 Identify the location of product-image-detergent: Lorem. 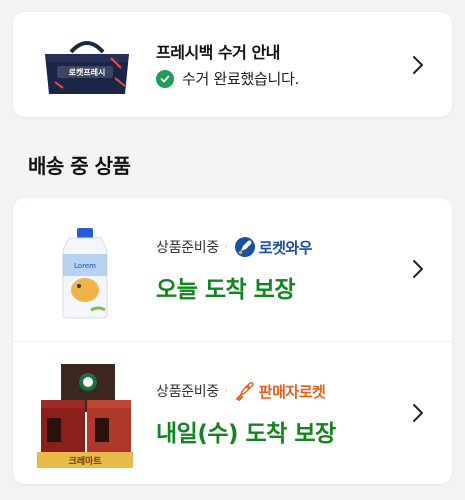
(88, 269).